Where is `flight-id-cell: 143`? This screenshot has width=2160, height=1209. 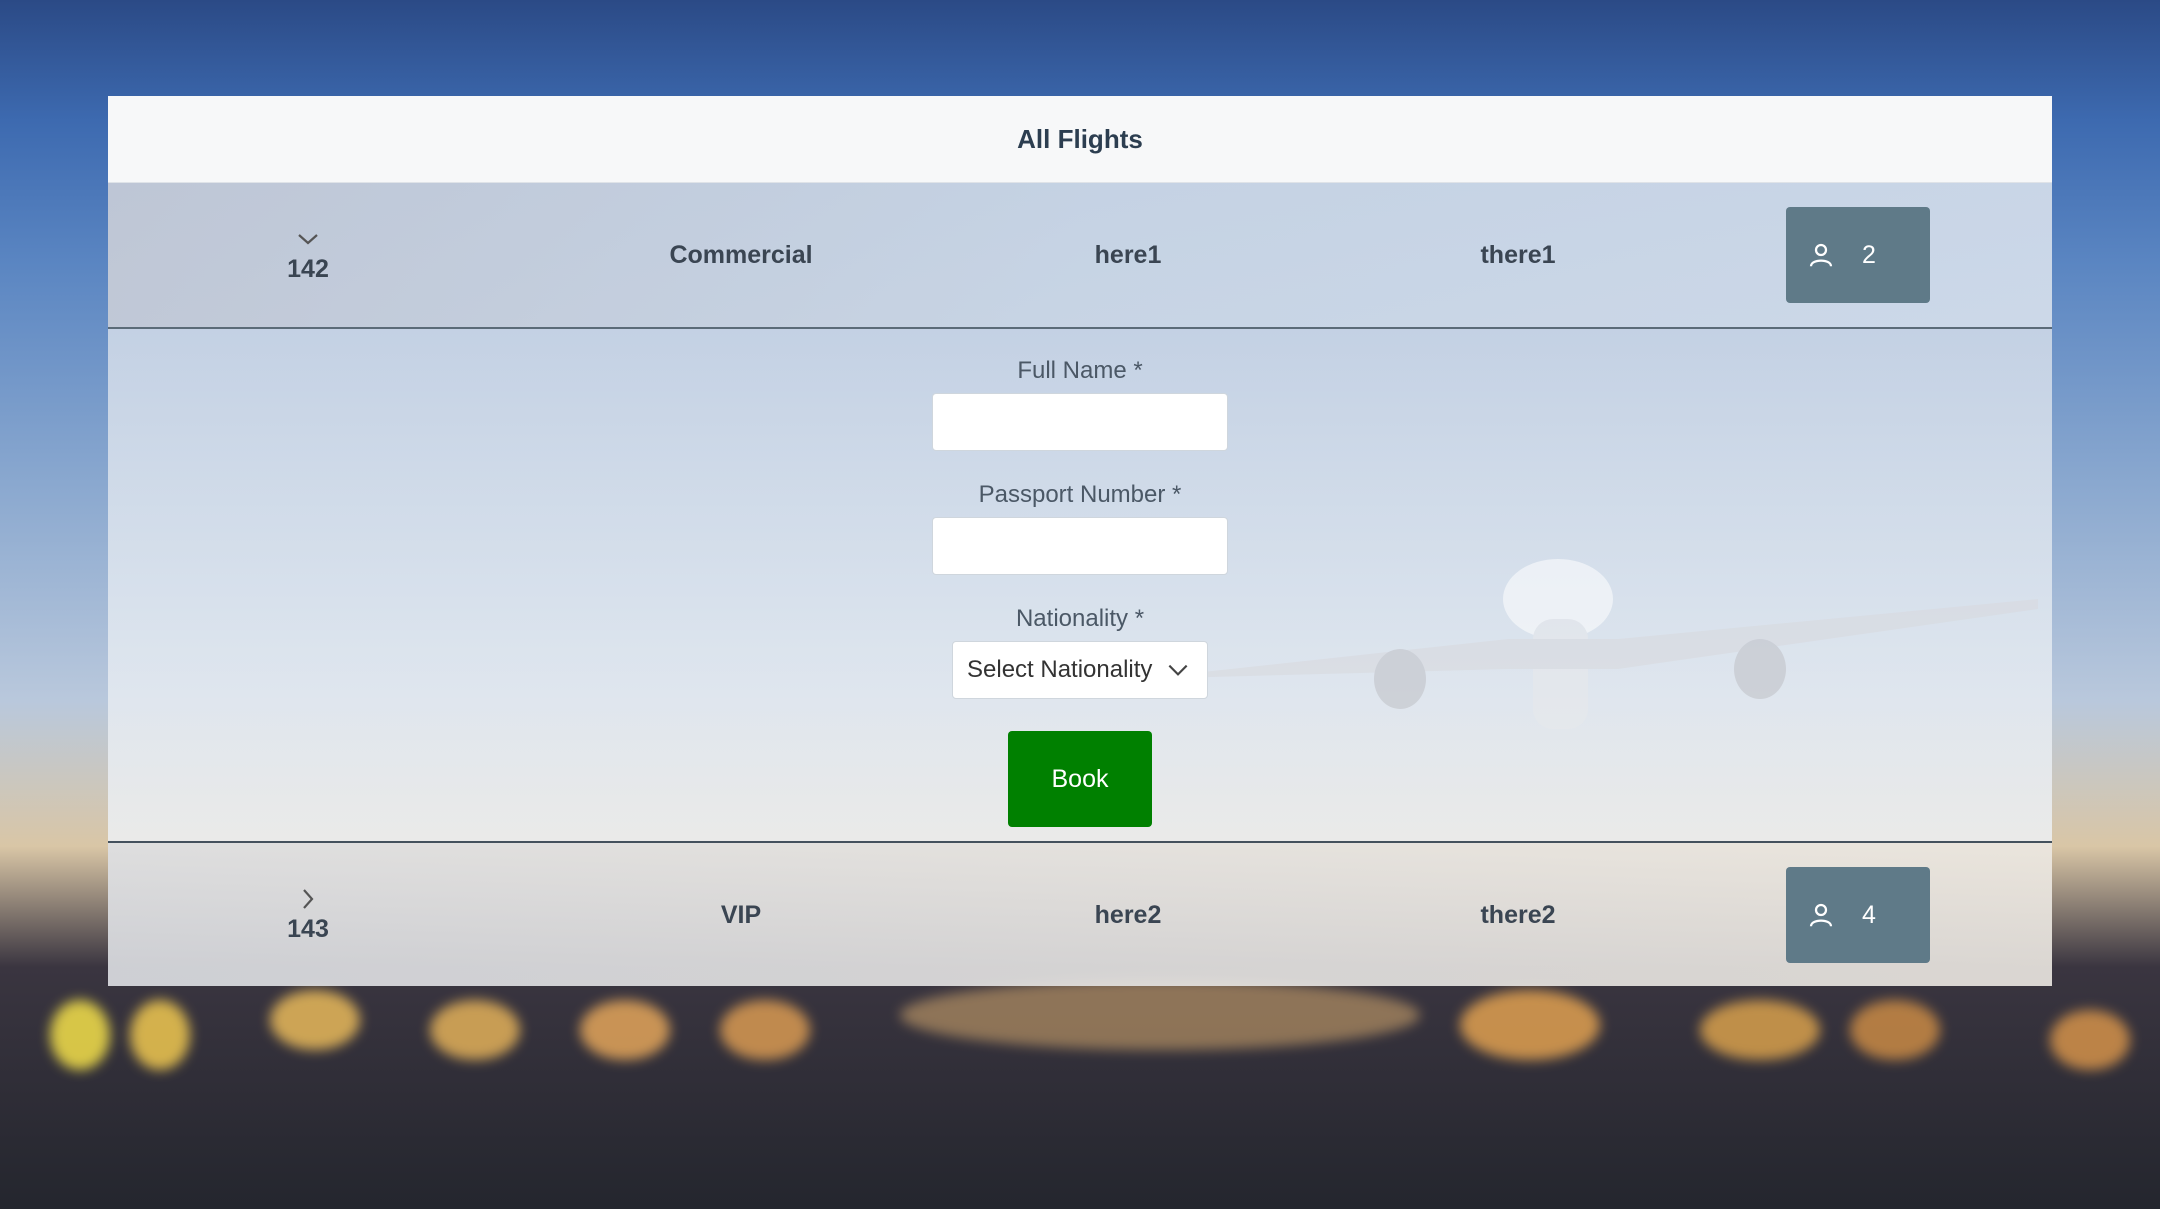
flight-id-cell: 143 is located at coordinates (308, 914).